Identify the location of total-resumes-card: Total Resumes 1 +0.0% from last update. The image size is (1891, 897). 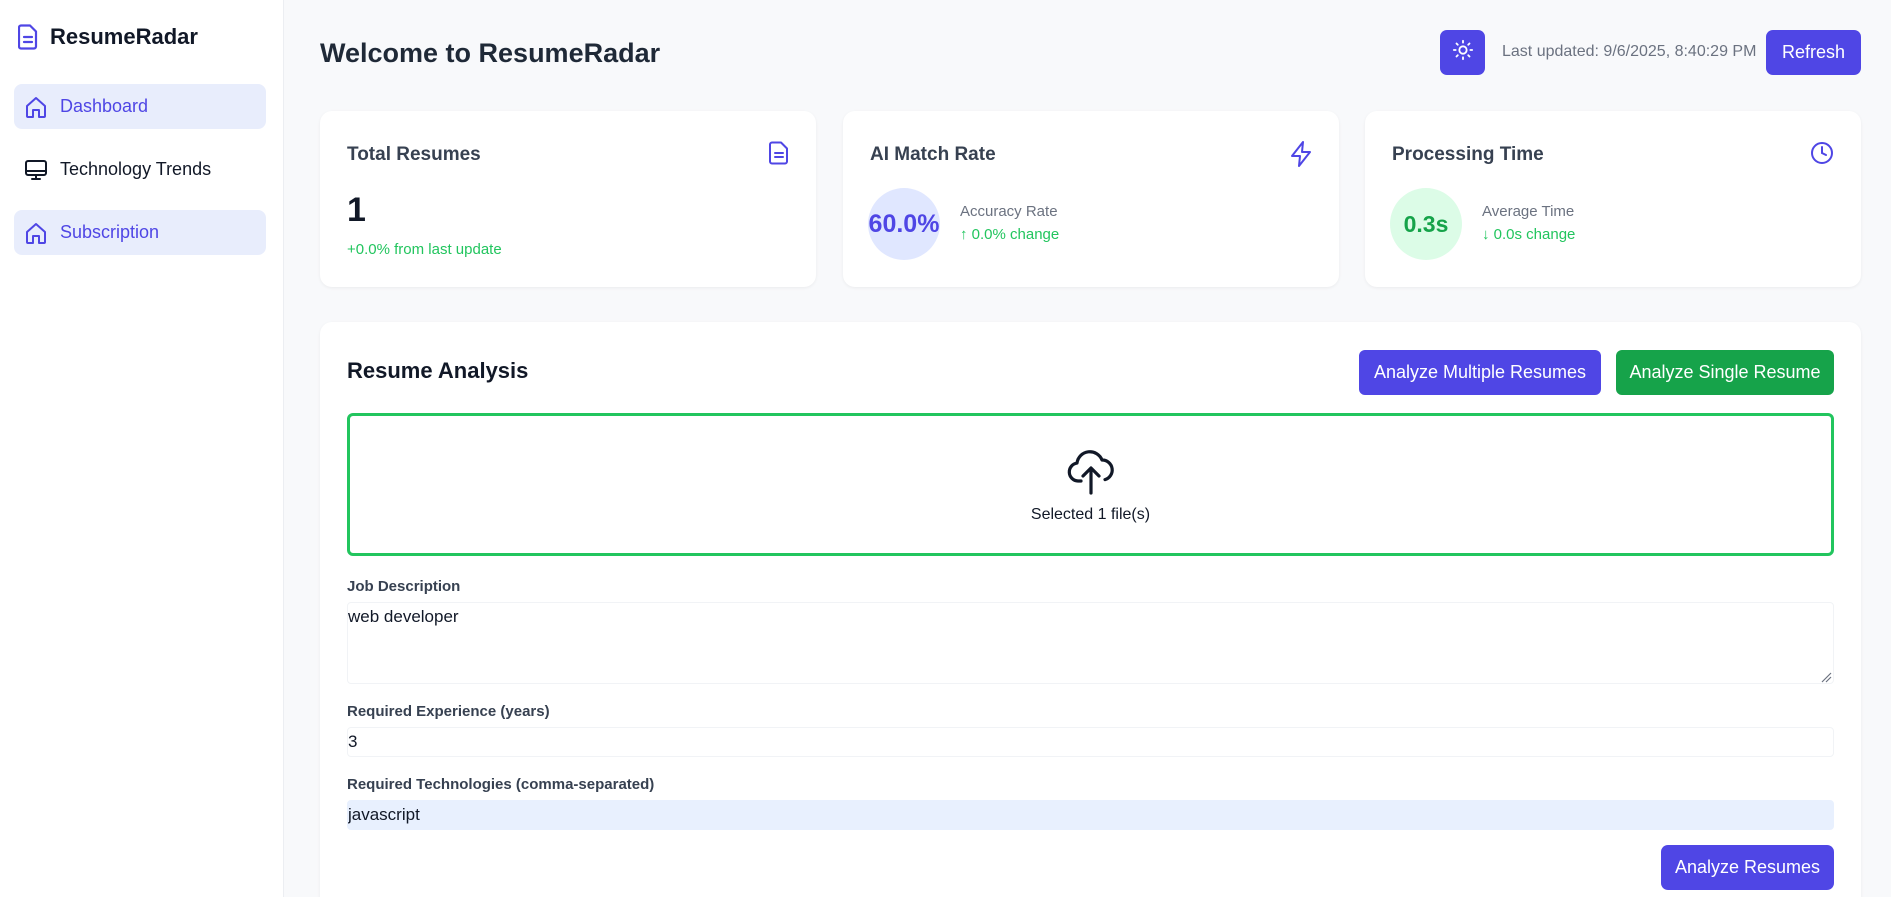
(568, 199).